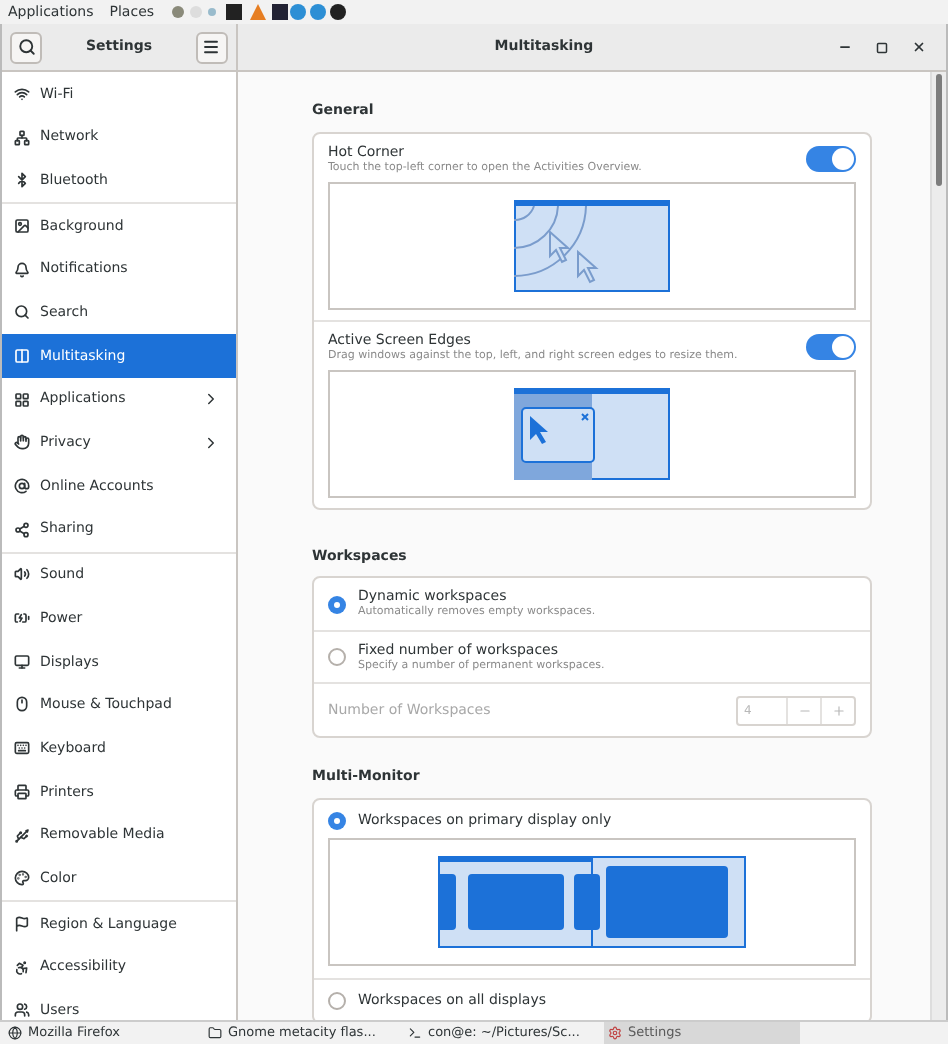 The height and width of the screenshot is (1044, 948). Describe the element at coordinates (22, 180) in the screenshot. I see `bluetooth-icon` at that location.